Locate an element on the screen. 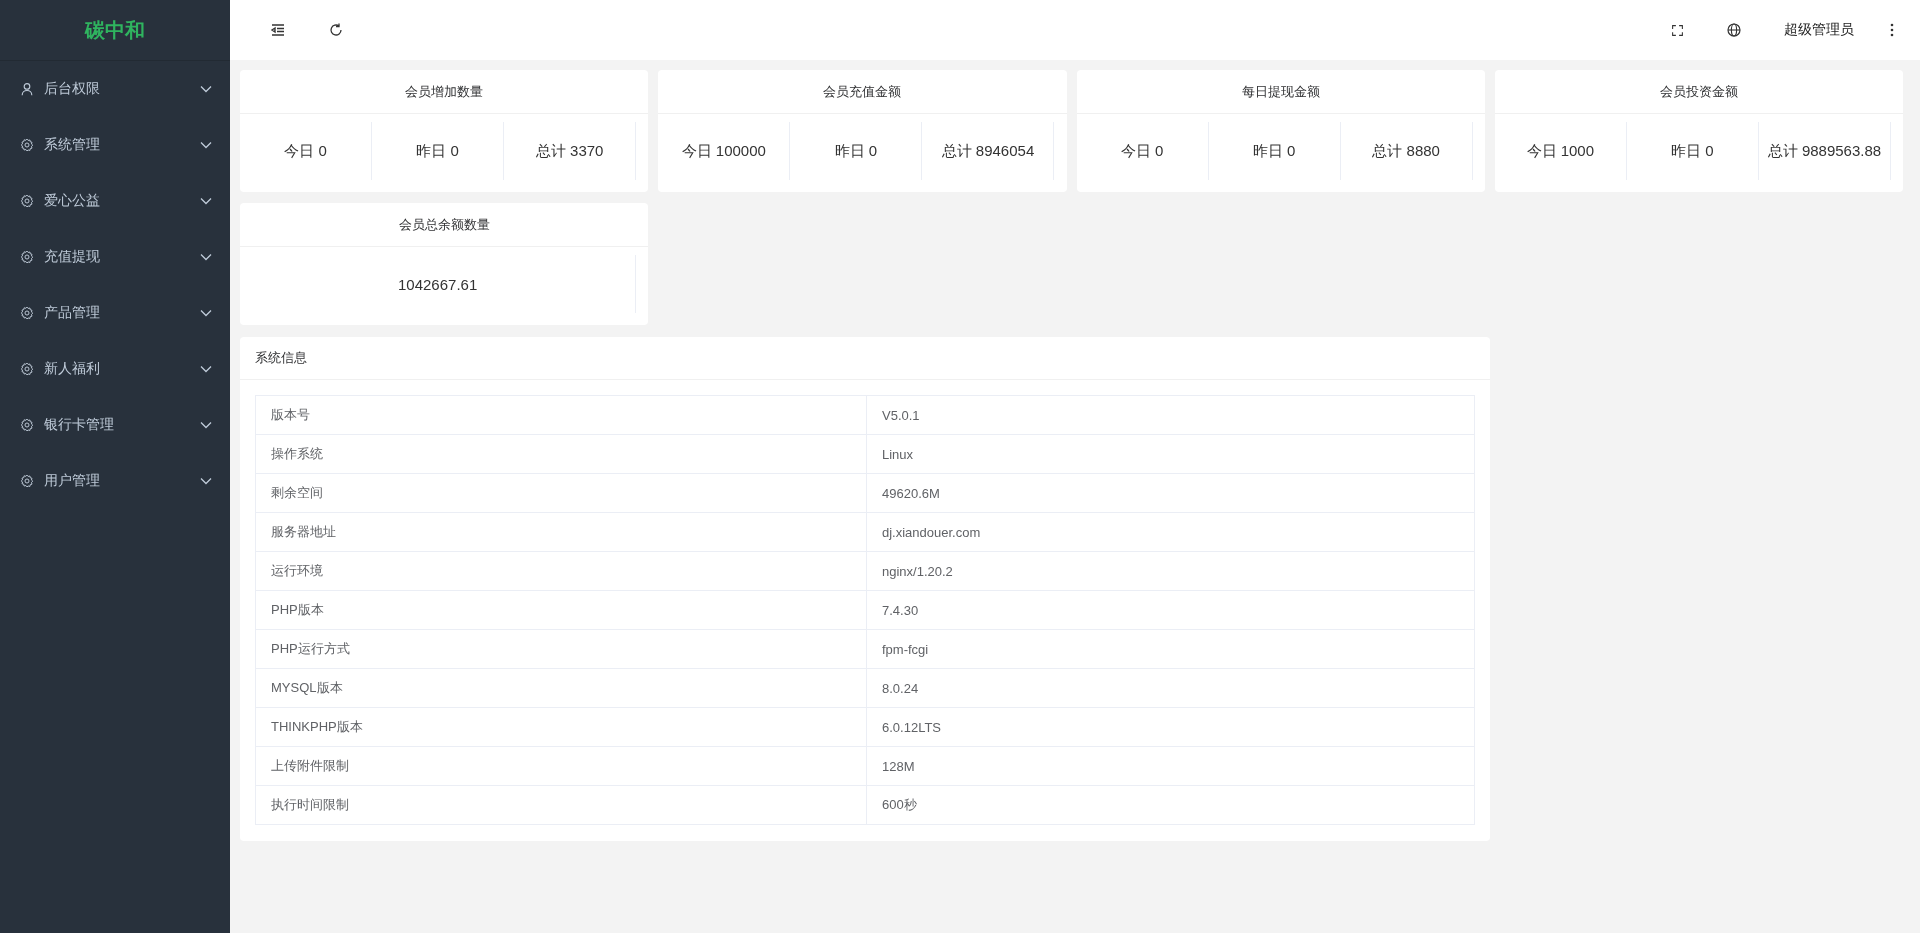 Image resolution: width=1920 pixels, height=933 pixels. stat-value: 1042667.61 is located at coordinates (438, 284).